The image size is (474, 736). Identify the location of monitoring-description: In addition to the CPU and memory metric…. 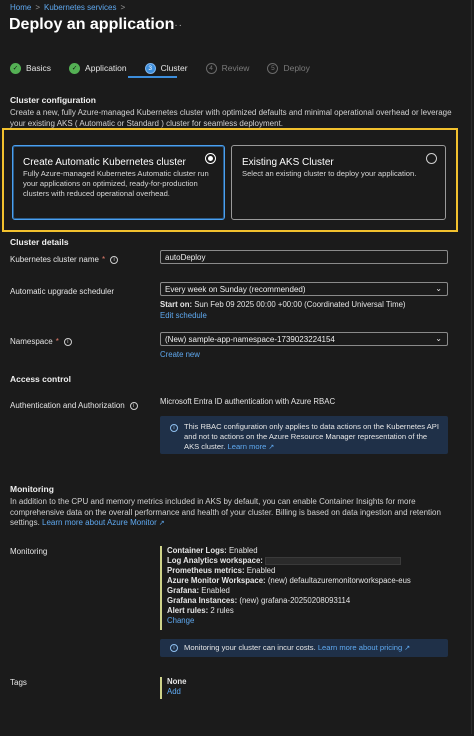
(239, 513).